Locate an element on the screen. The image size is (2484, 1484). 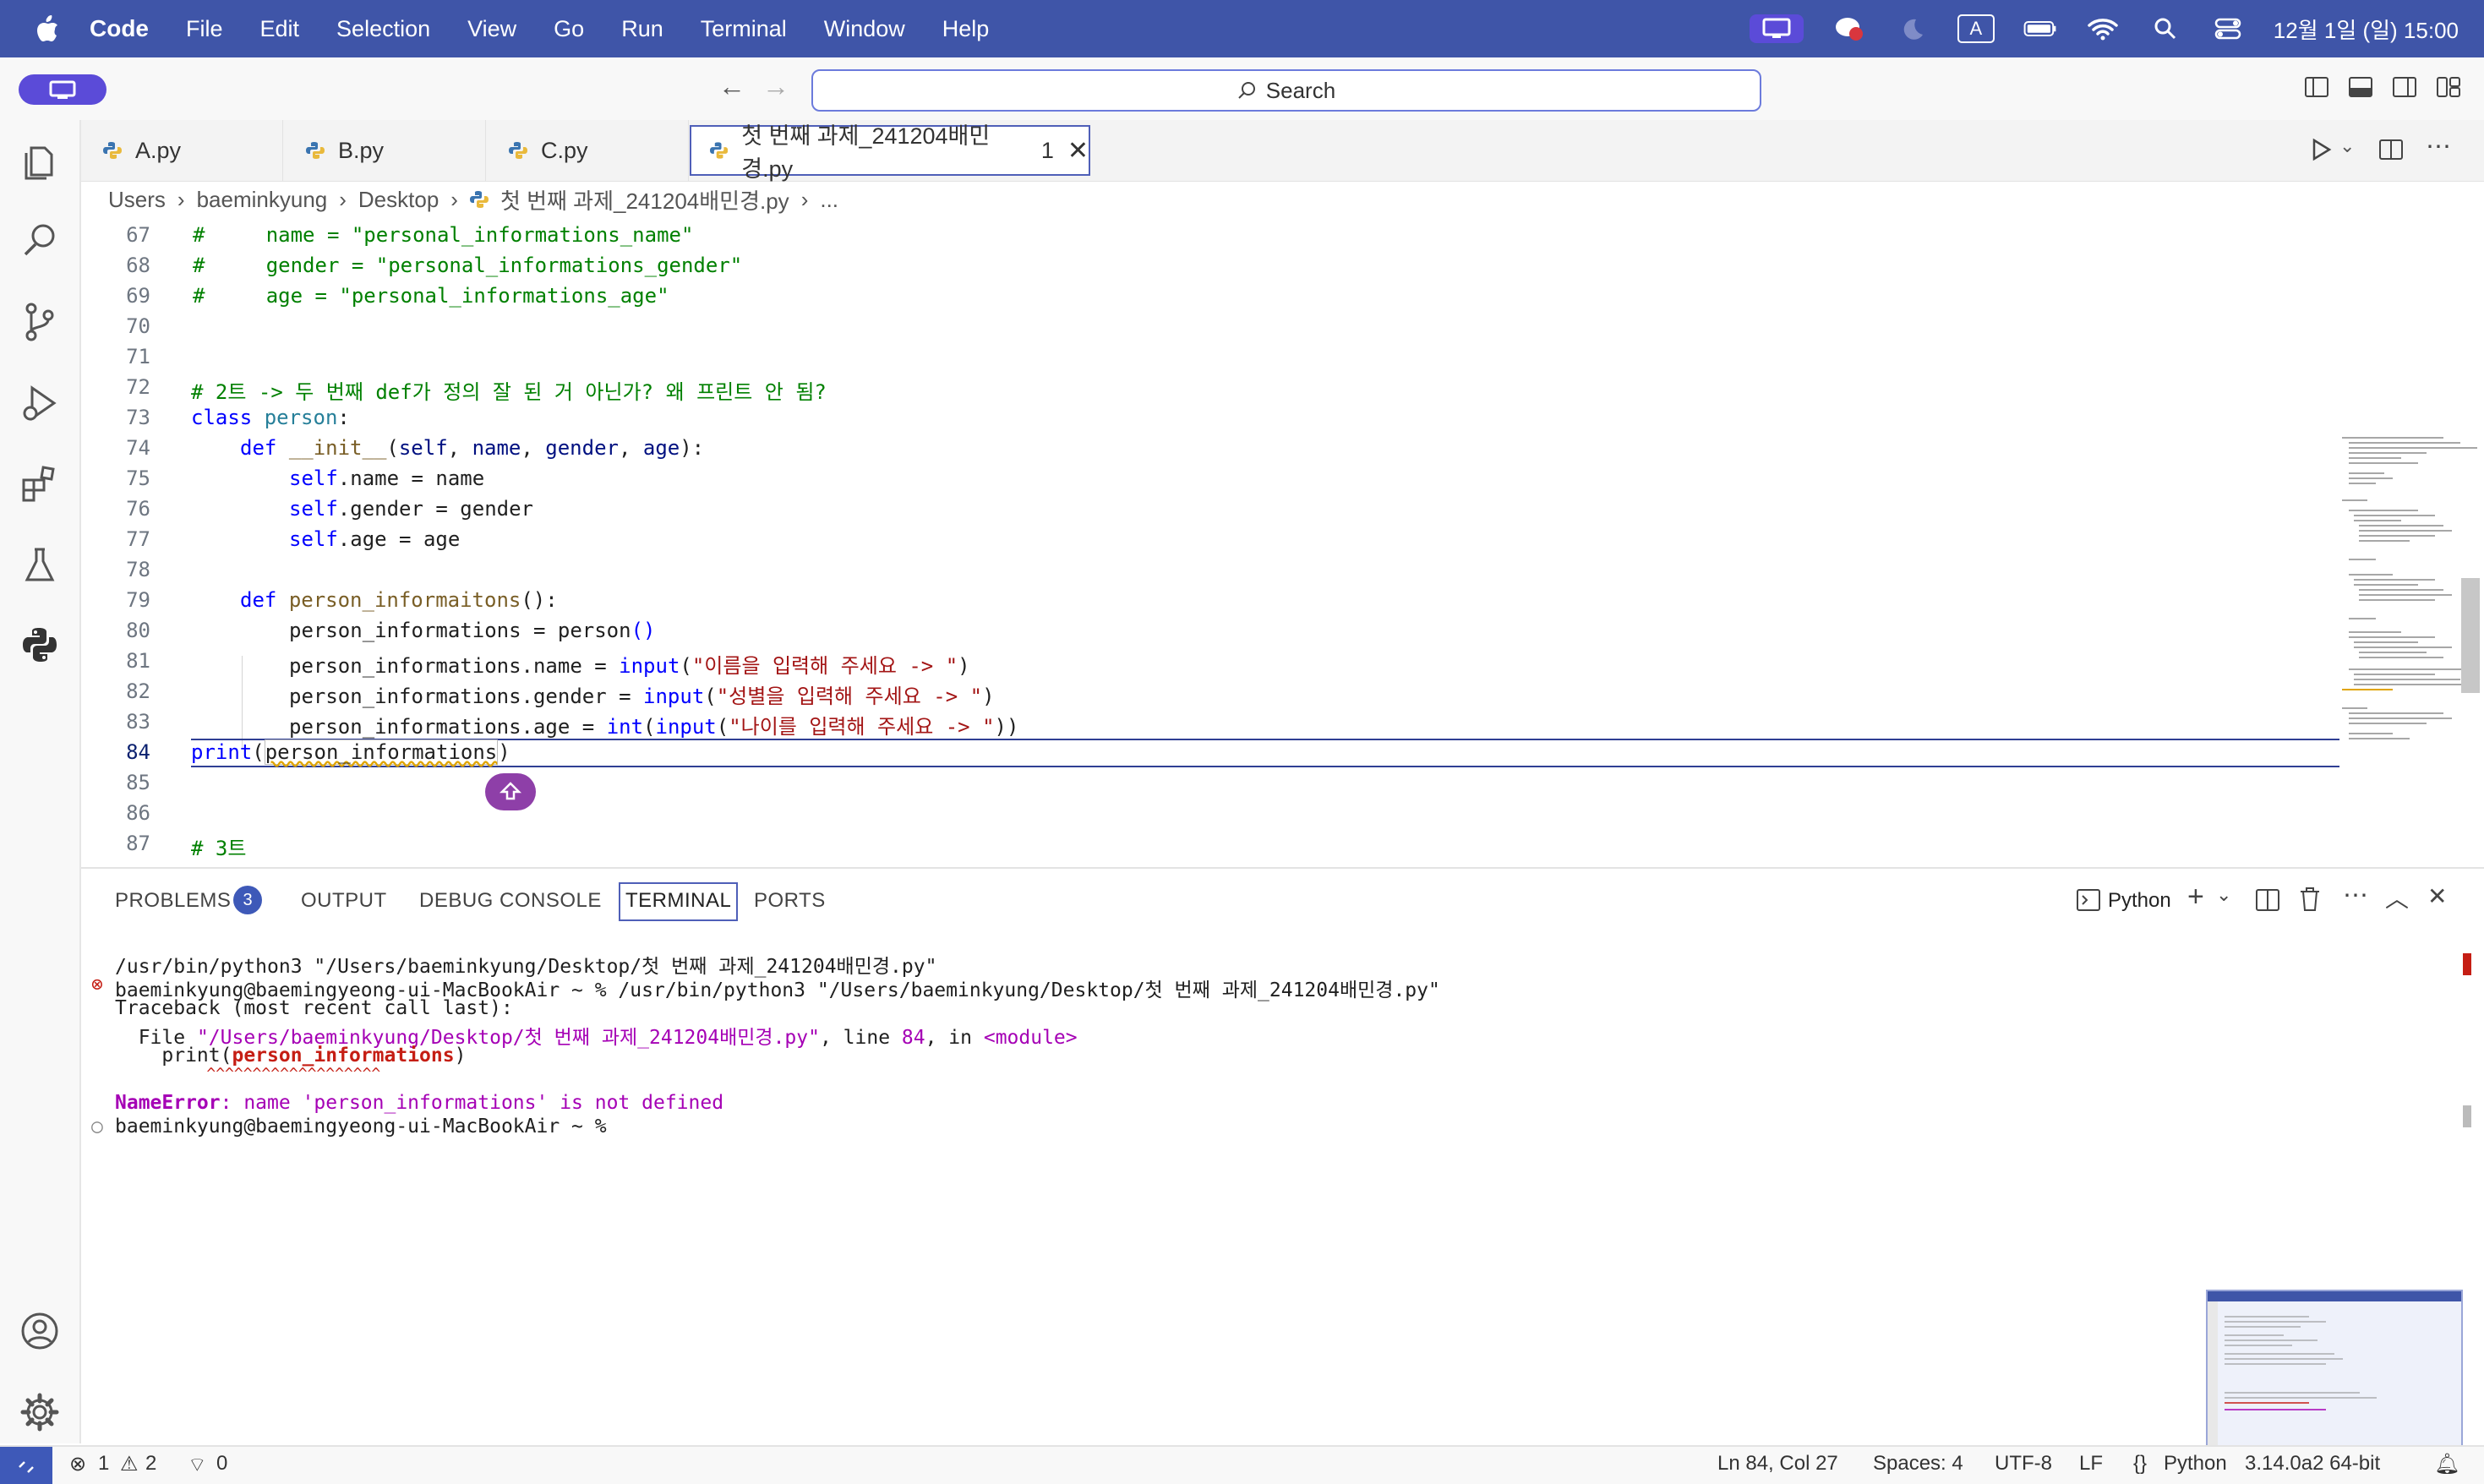
tab-output: OUTPUT is located at coordinates (344, 901).